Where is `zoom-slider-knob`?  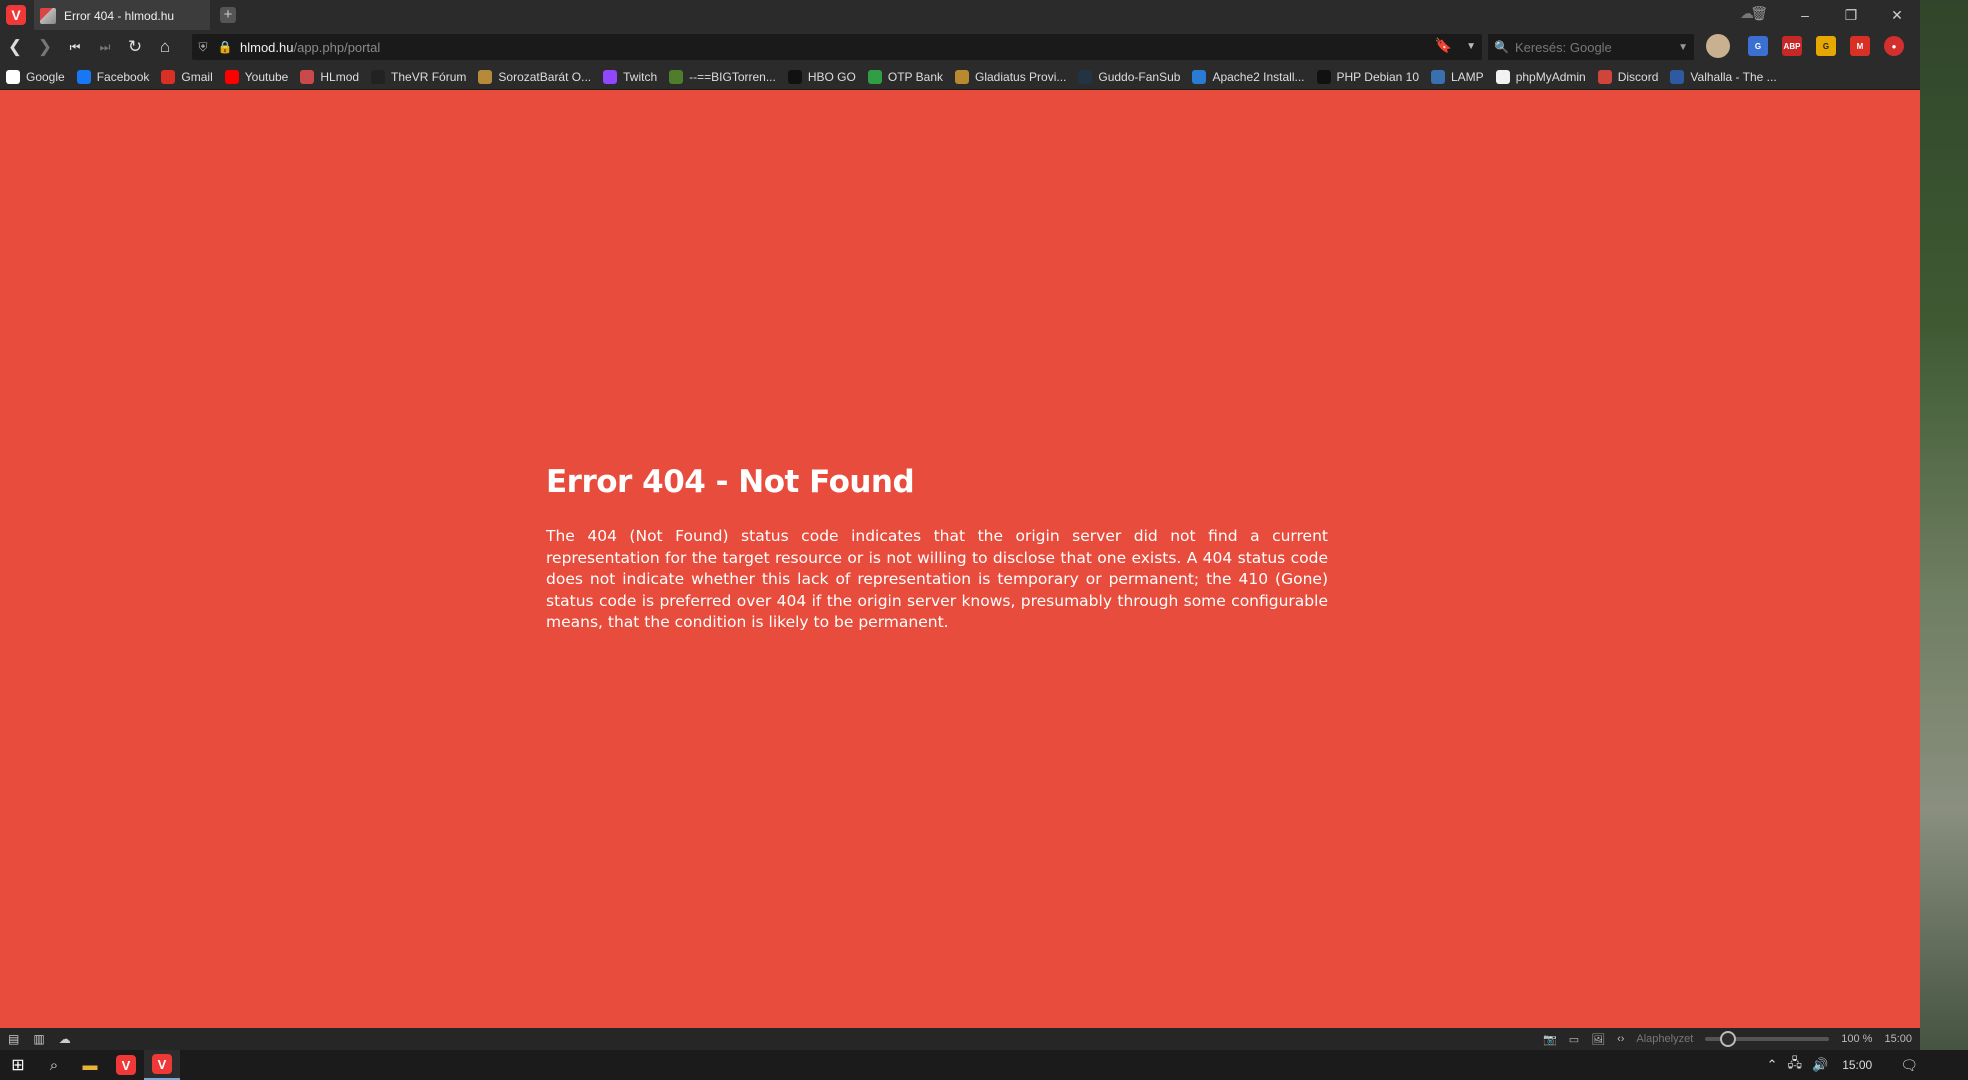
zoom-slider-knob is located at coordinates (1727, 1039).